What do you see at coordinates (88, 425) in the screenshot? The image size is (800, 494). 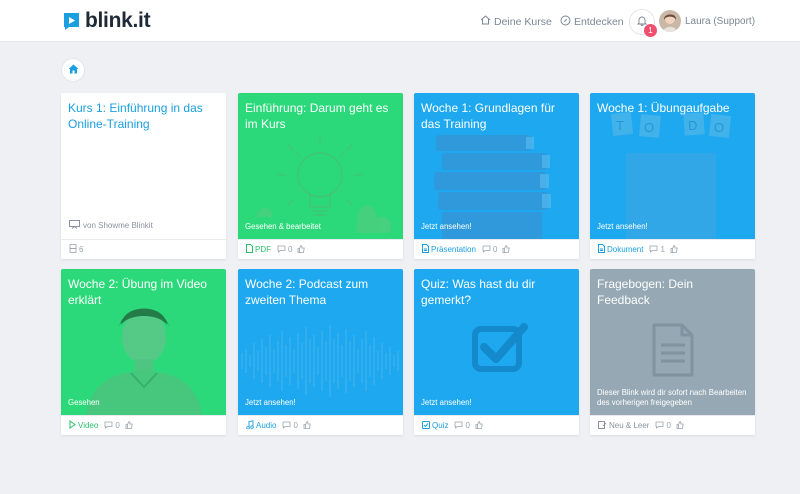 I see `blink-type-label: Video` at bounding box center [88, 425].